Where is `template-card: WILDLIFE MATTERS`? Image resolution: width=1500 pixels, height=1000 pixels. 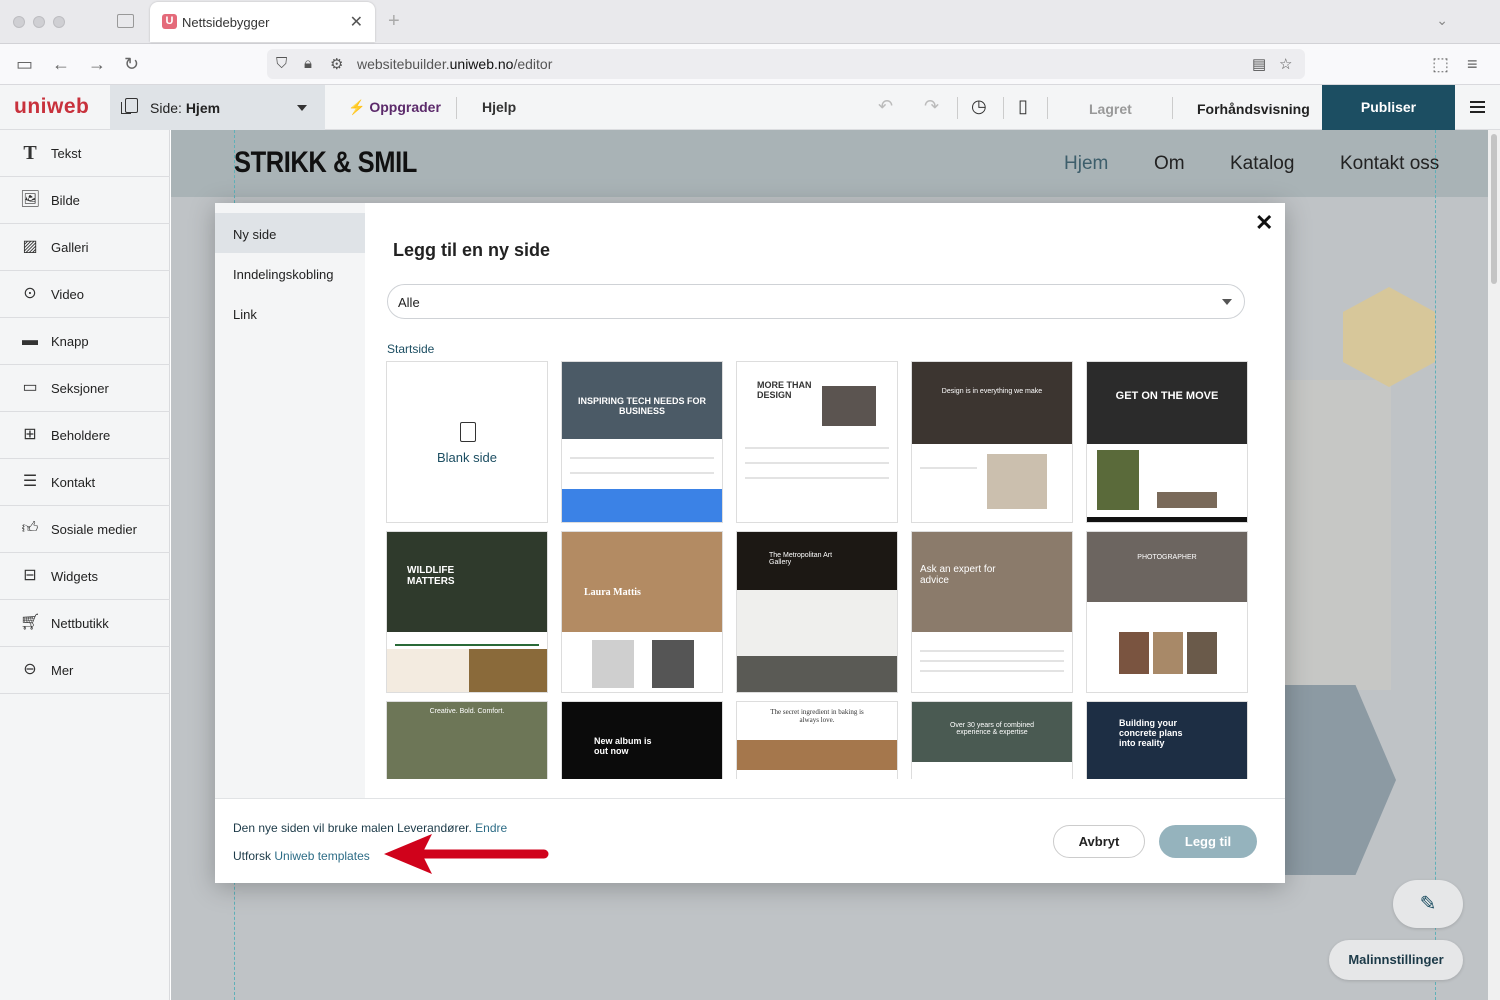 template-card: WILDLIFE MATTERS is located at coordinates (467, 612).